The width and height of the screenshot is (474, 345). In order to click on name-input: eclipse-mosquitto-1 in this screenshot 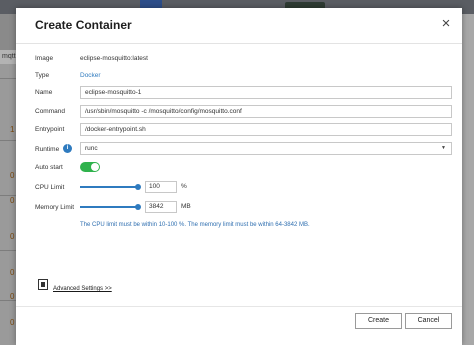, I will do `click(266, 92)`.